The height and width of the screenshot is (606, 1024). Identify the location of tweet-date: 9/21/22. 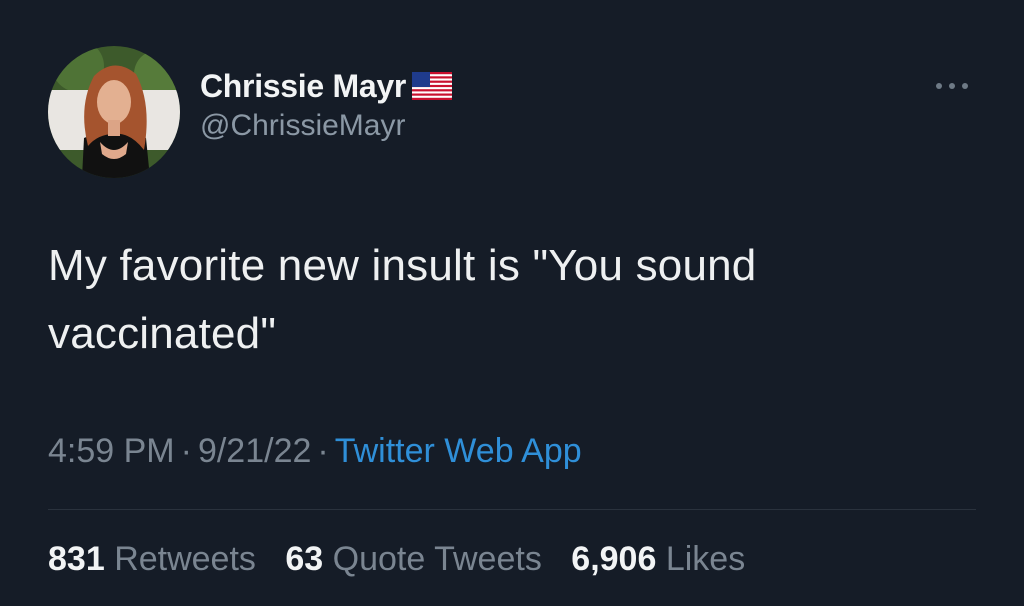
(254, 451).